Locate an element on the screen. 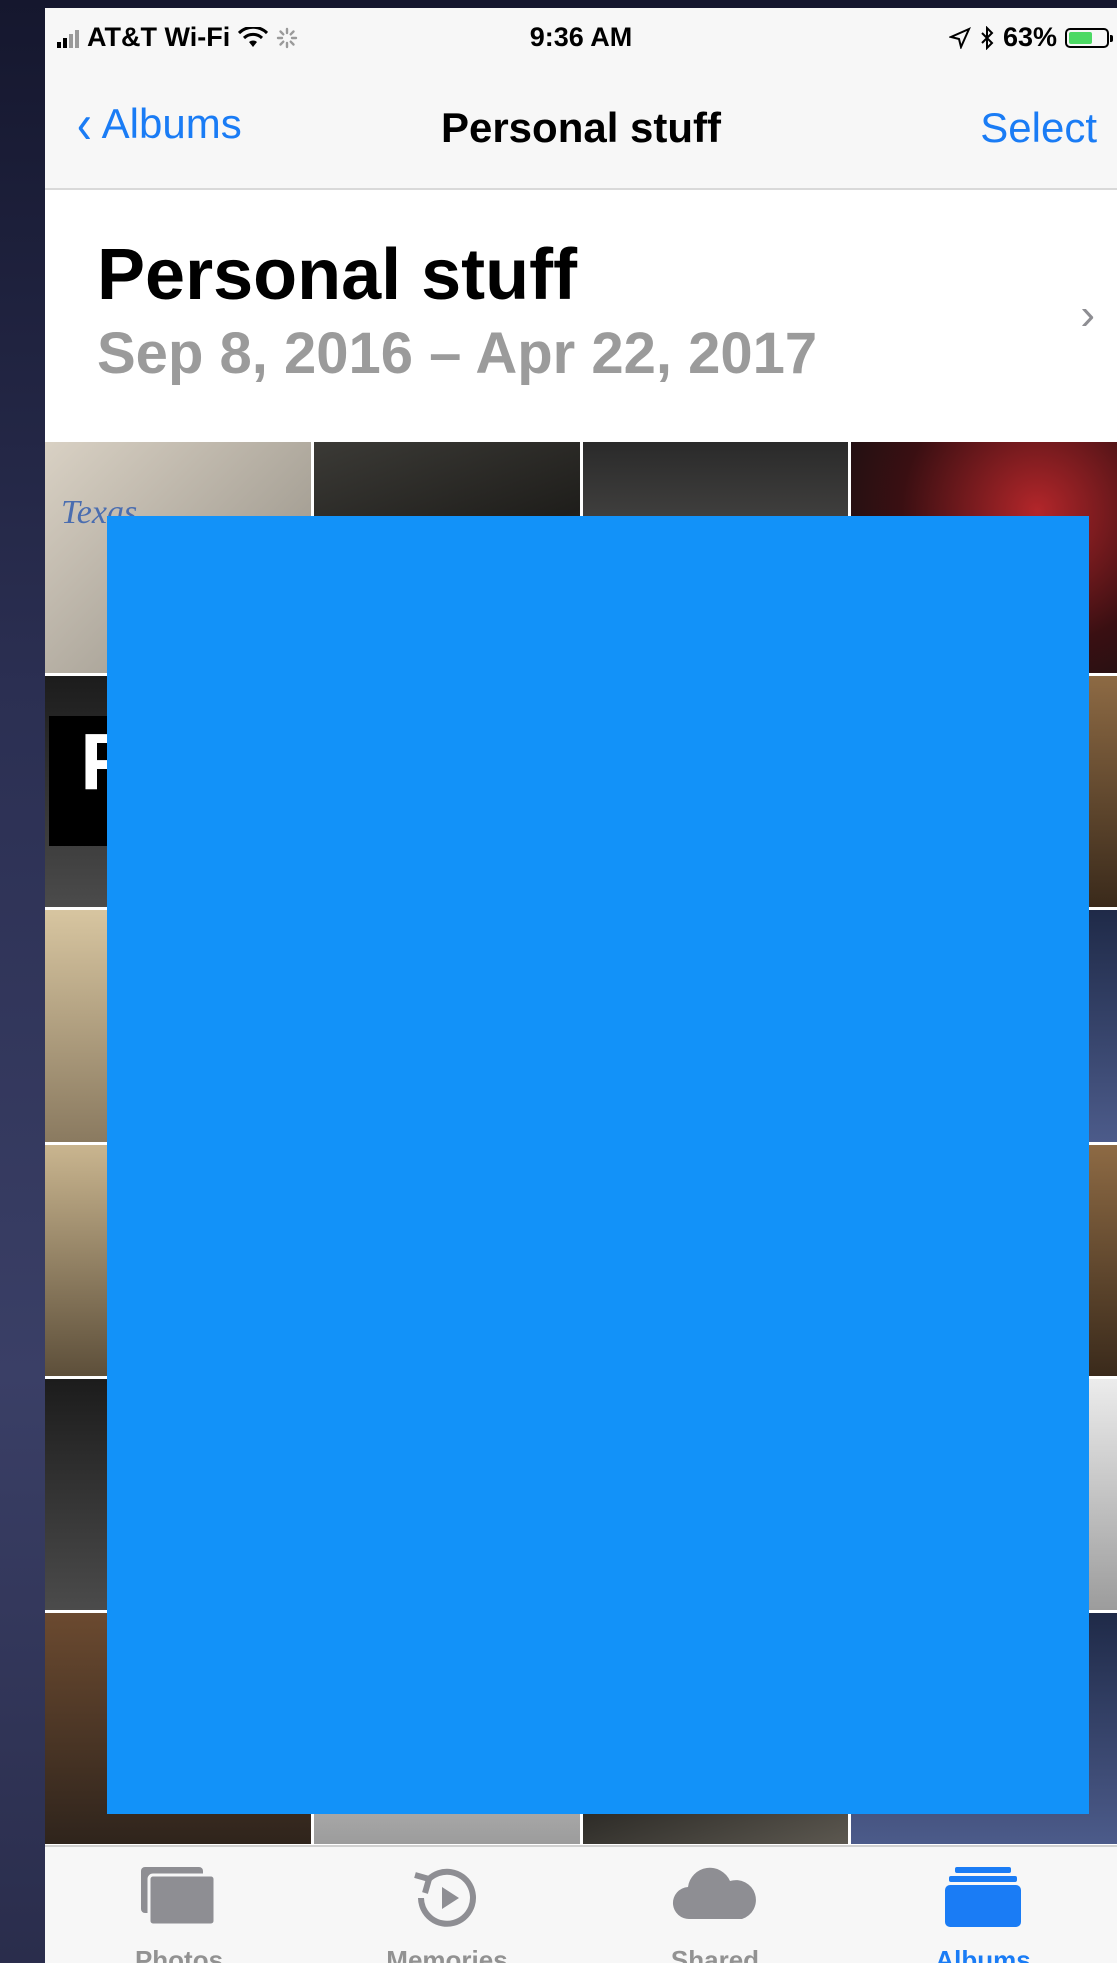  memories-icon is located at coordinates (445, 1897).